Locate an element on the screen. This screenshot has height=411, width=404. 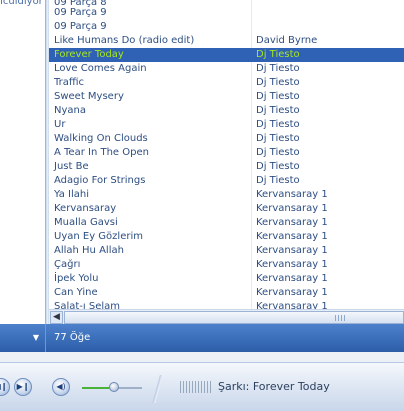
track-title: Can Yine is located at coordinates (76, 292).